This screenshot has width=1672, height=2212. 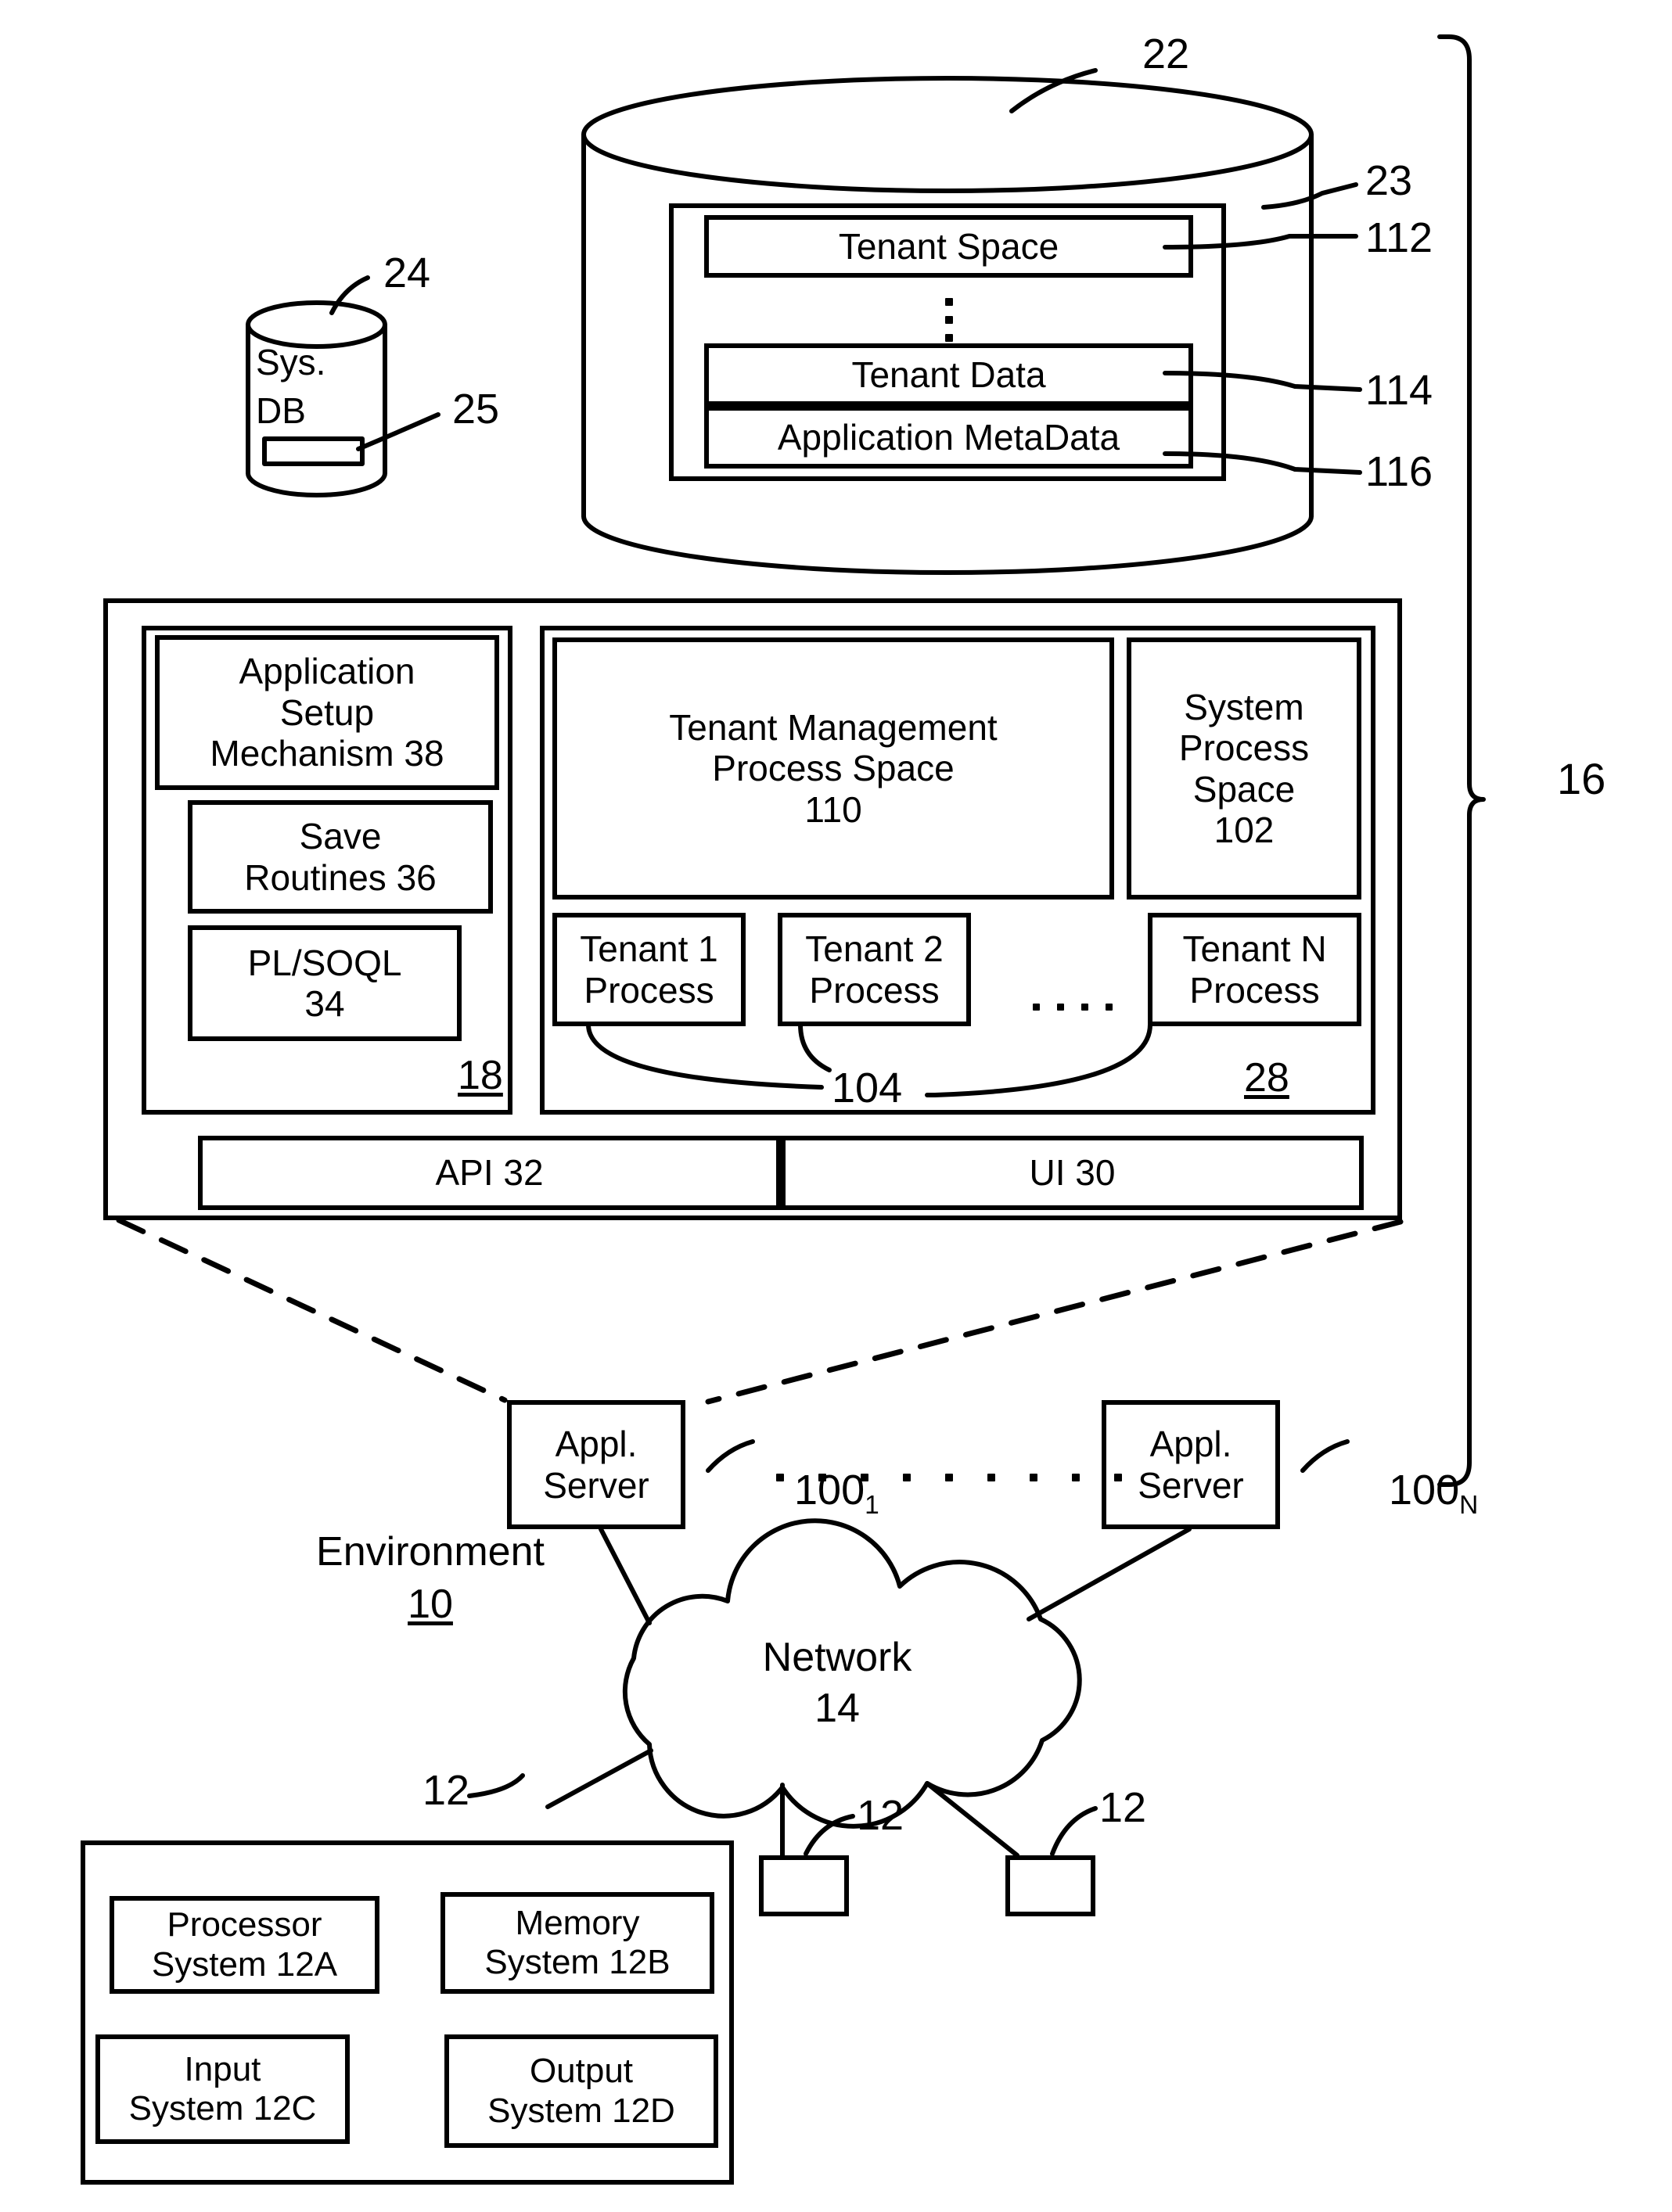 What do you see at coordinates (872, 1505) in the screenshot?
I see `ref-100-1-sub: 1` at bounding box center [872, 1505].